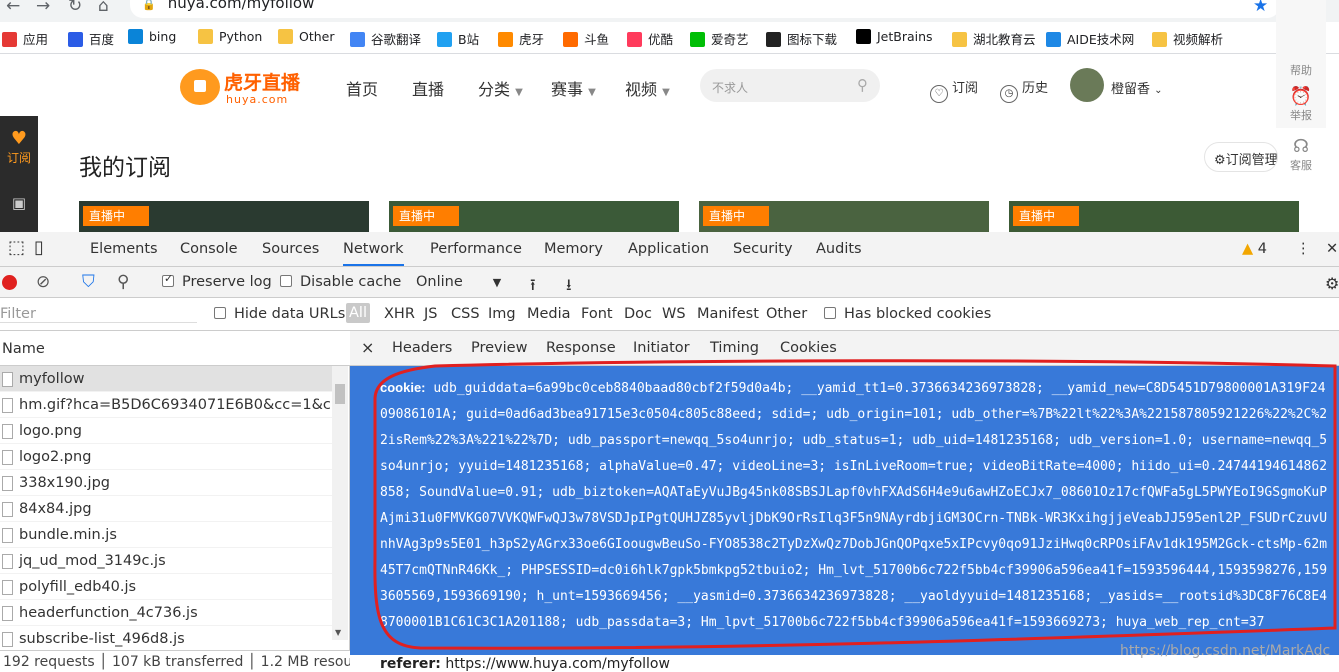 This screenshot has width=1339, height=672. I want to click on type-filter-other: Other, so click(786, 314).